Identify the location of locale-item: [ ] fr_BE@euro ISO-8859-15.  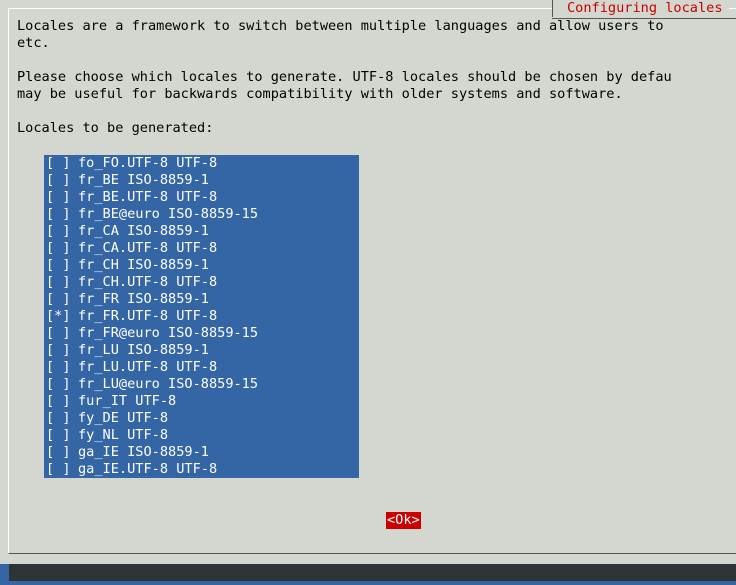
(152, 214).